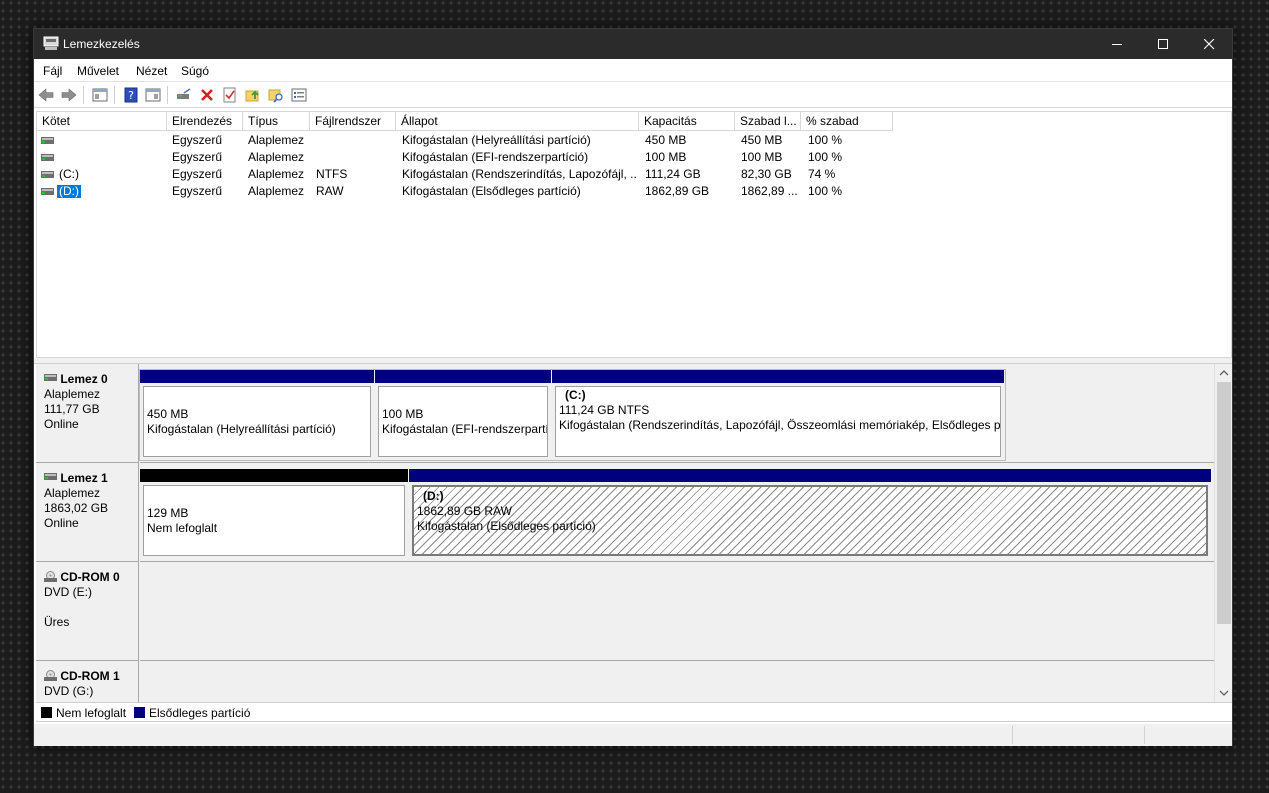 The width and height of the screenshot is (1269, 793). What do you see at coordinates (84, 379) in the screenshot?
I see `disk-0-name-text: Lemez 0` at bounding box center [84, 379].